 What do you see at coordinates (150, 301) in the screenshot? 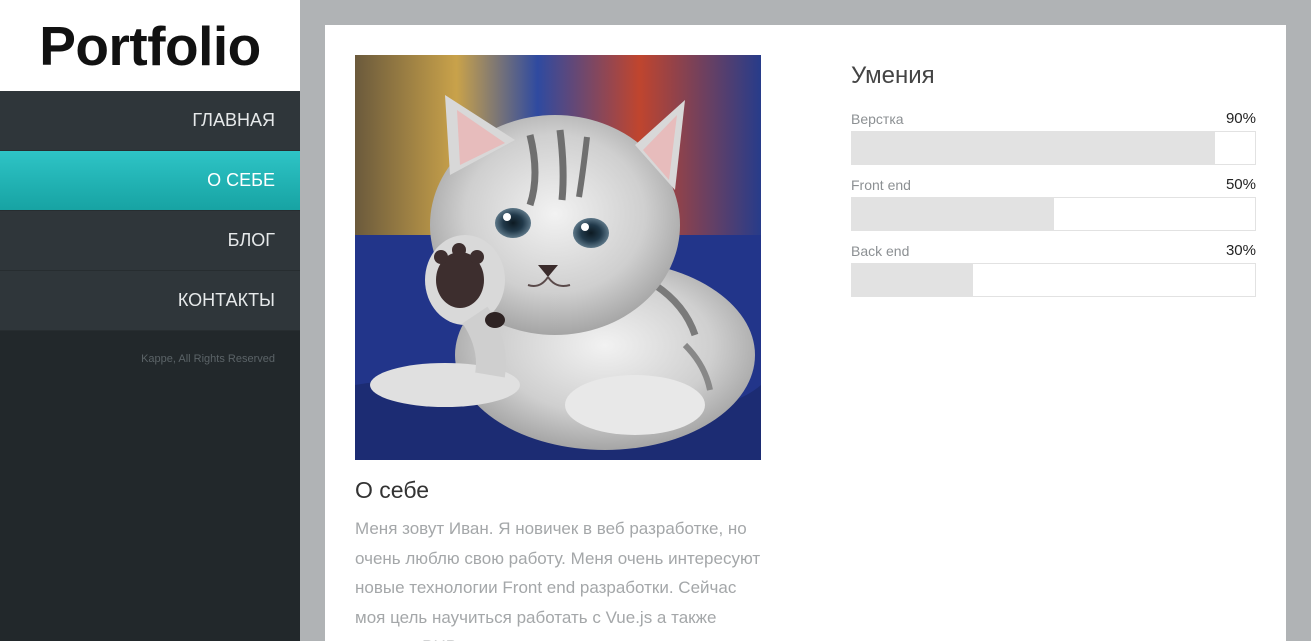
I see `nav-item-contacts: КОНТАКТЫ` at bounding box center [150, 301].